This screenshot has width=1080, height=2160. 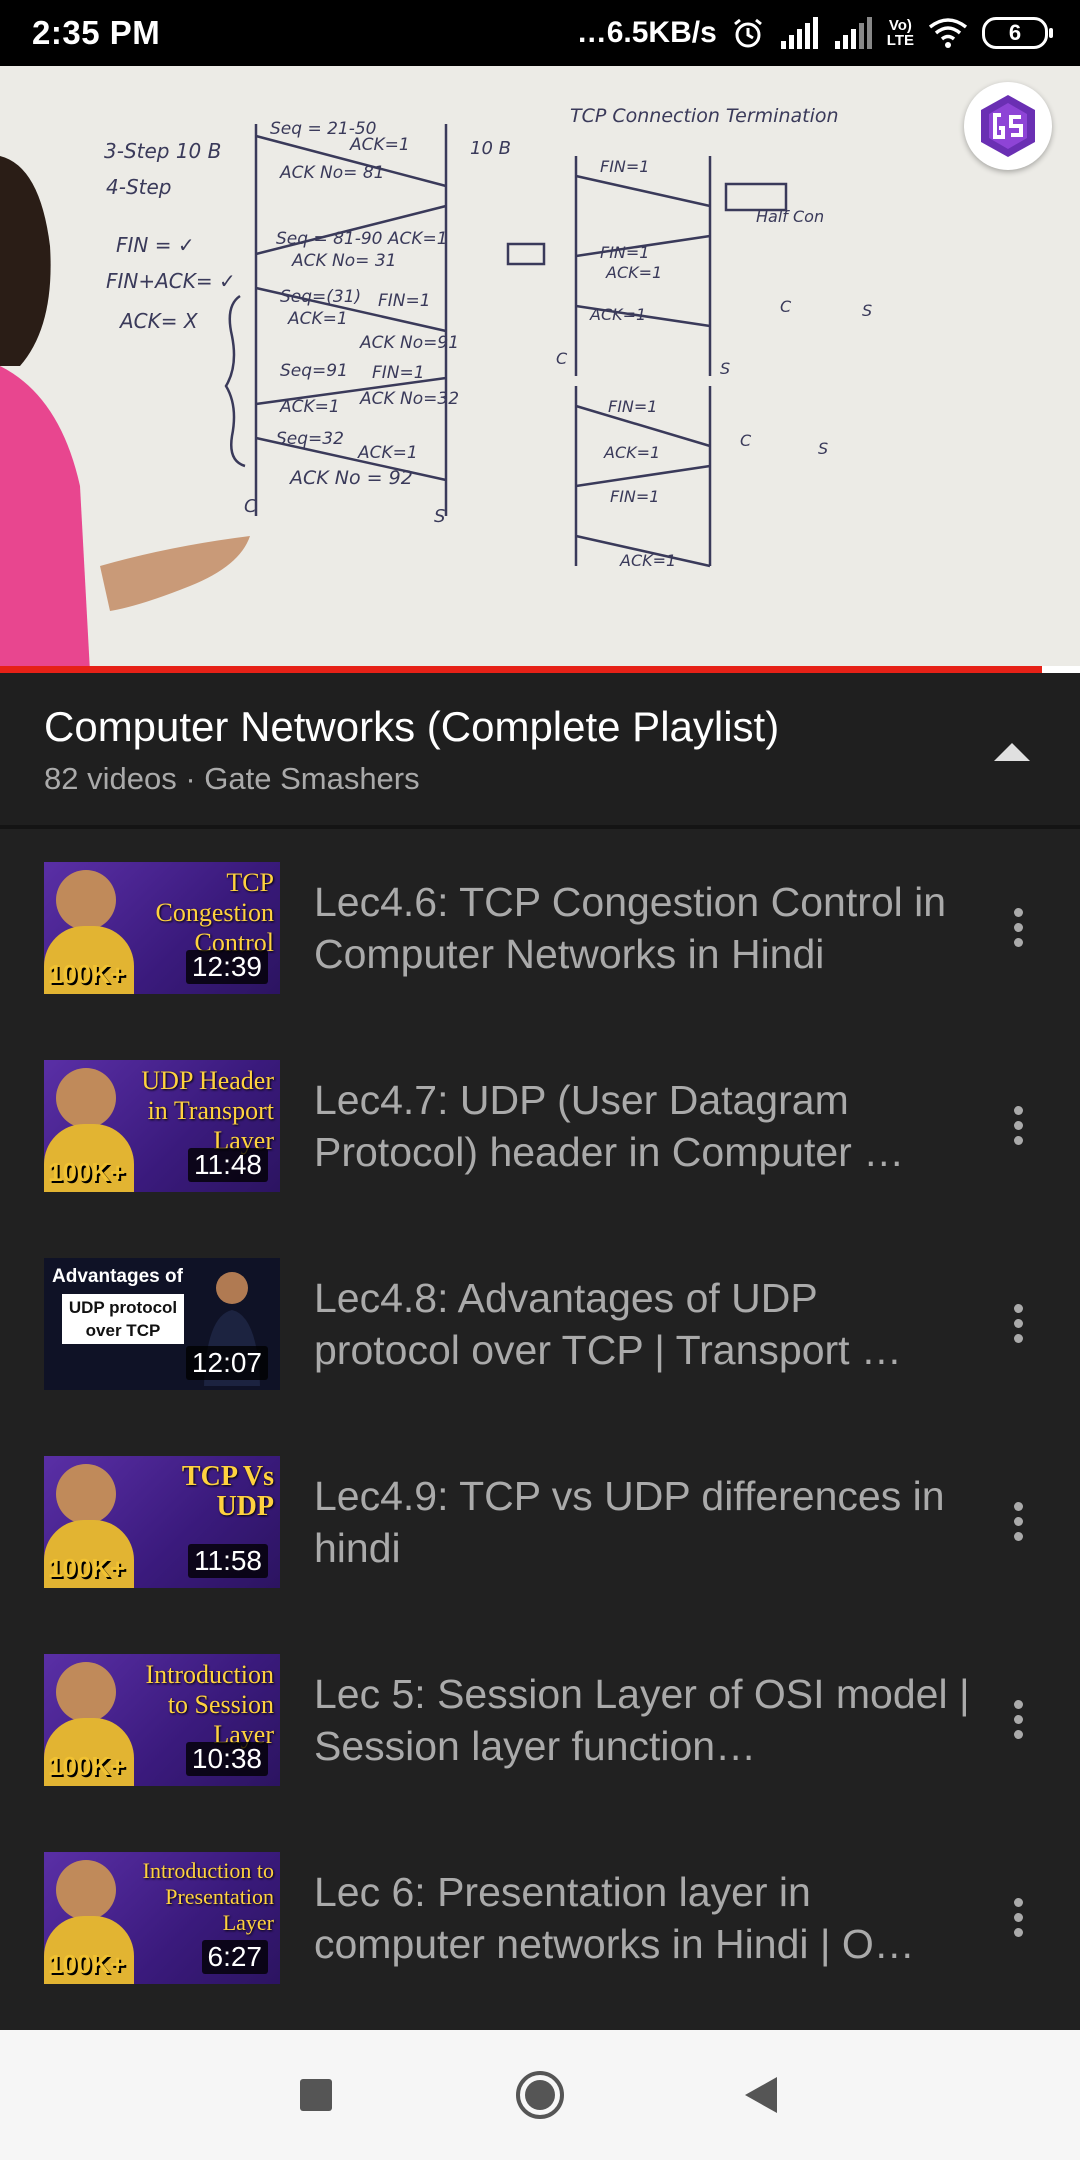 I want to click on video-progress-bar, so click(x=540, y=669).